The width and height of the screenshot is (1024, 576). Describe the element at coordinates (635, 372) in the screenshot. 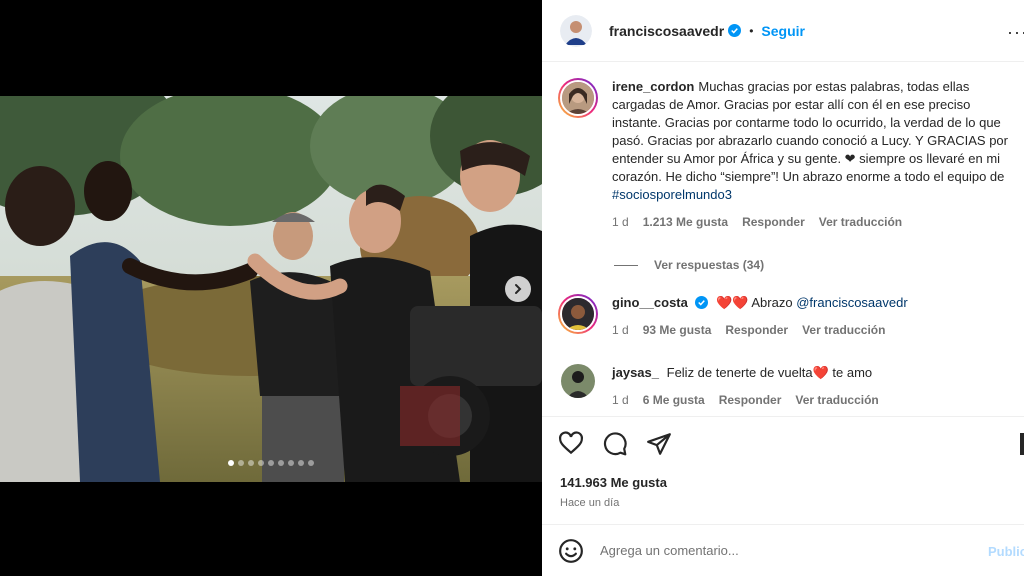

I see `comment-username: jaysas_` at that location.